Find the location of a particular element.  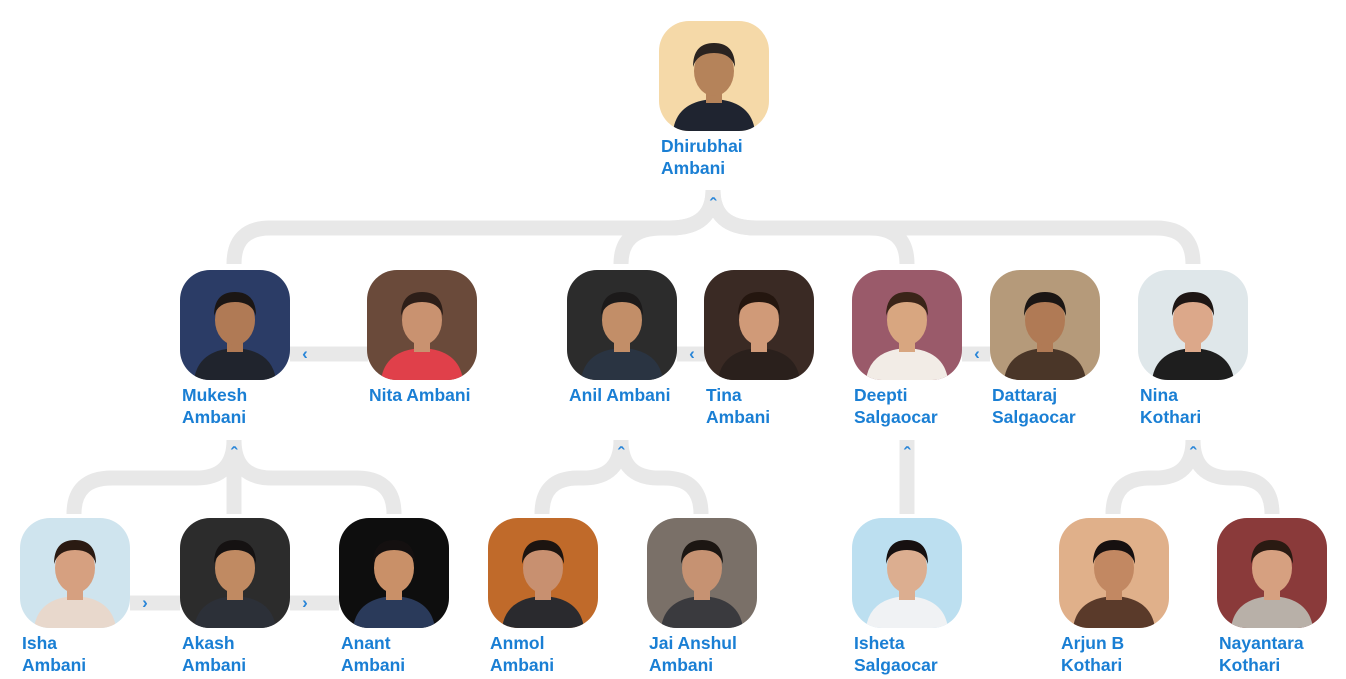

person-name: Mukesh Ambani is located at coordinates (232, 406).